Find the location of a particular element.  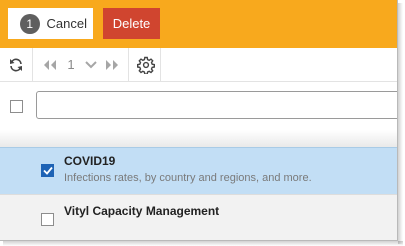

refresh-icon is located at coordinates (16, 64).